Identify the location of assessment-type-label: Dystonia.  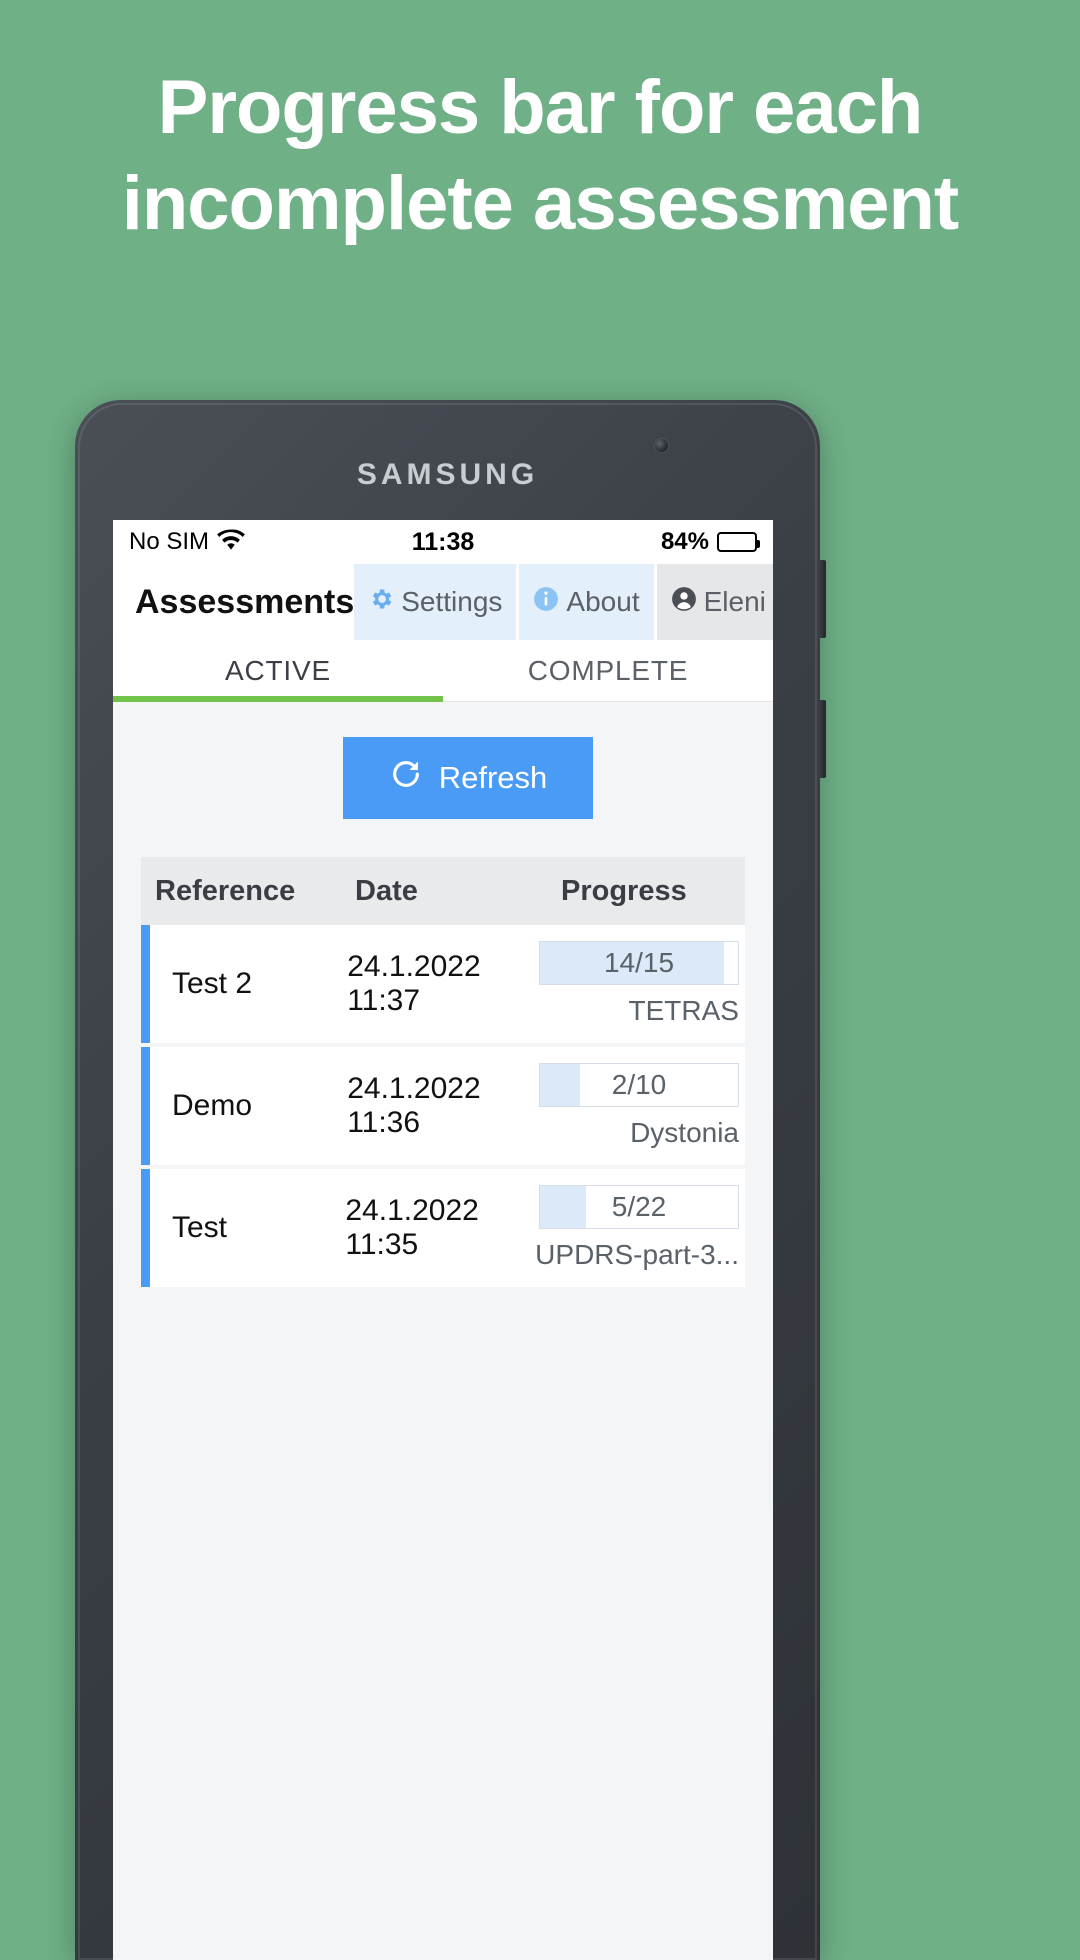
(684, 1132).